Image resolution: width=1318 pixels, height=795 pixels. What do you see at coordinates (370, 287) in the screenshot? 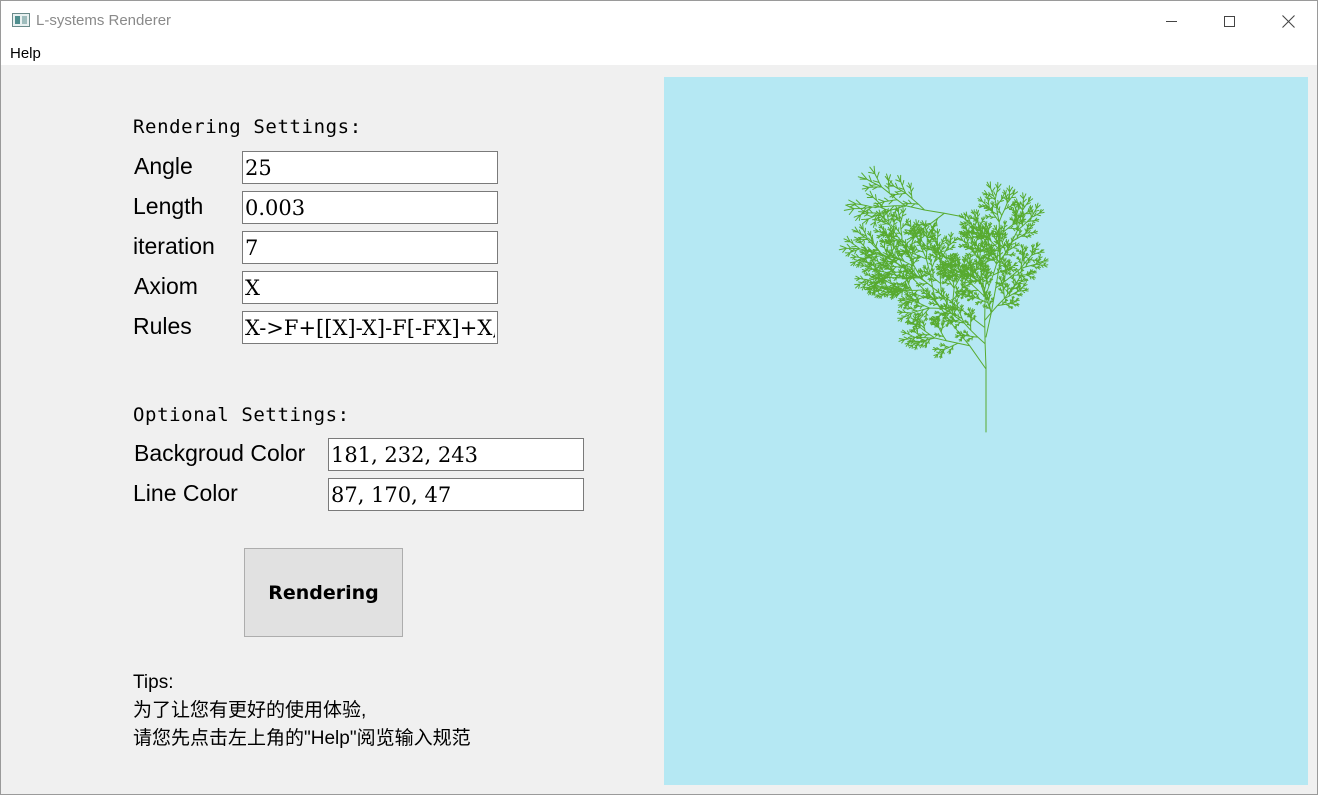
I see `axiom-input` at bounding box center [370, 287].